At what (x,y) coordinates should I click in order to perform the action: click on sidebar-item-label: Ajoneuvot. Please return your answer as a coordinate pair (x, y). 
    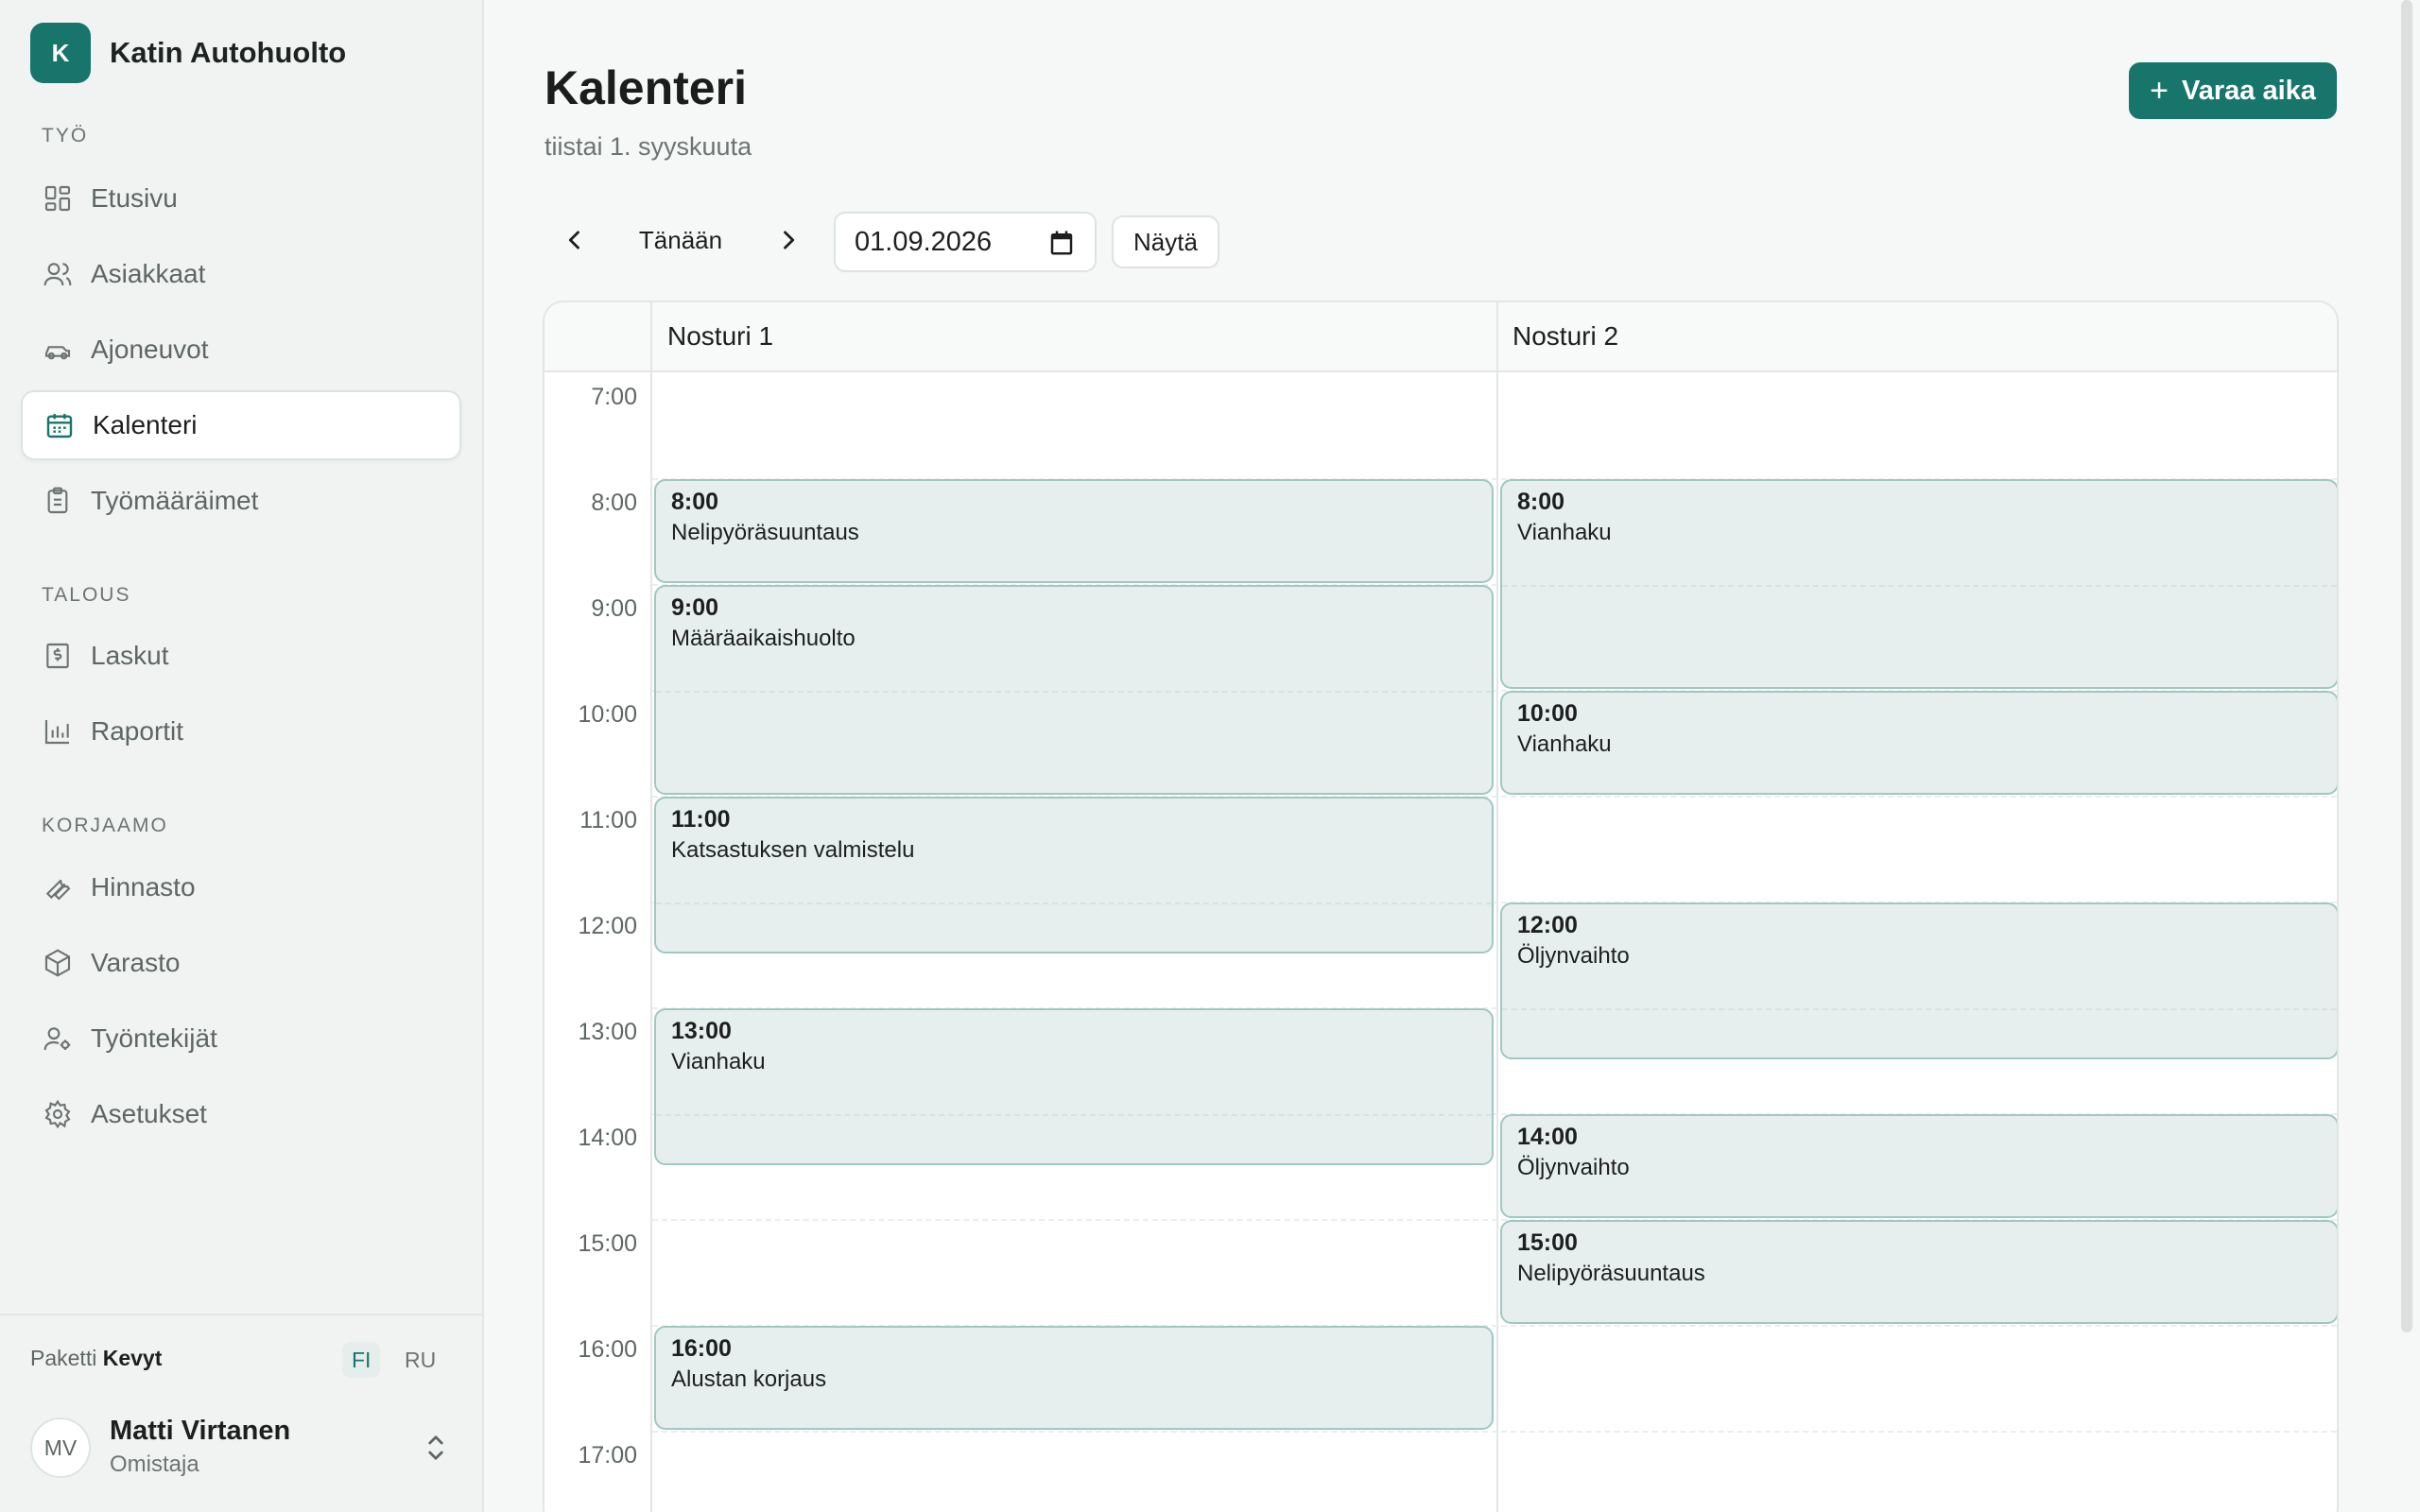
    Looking at the image, I should click on (150, 349).